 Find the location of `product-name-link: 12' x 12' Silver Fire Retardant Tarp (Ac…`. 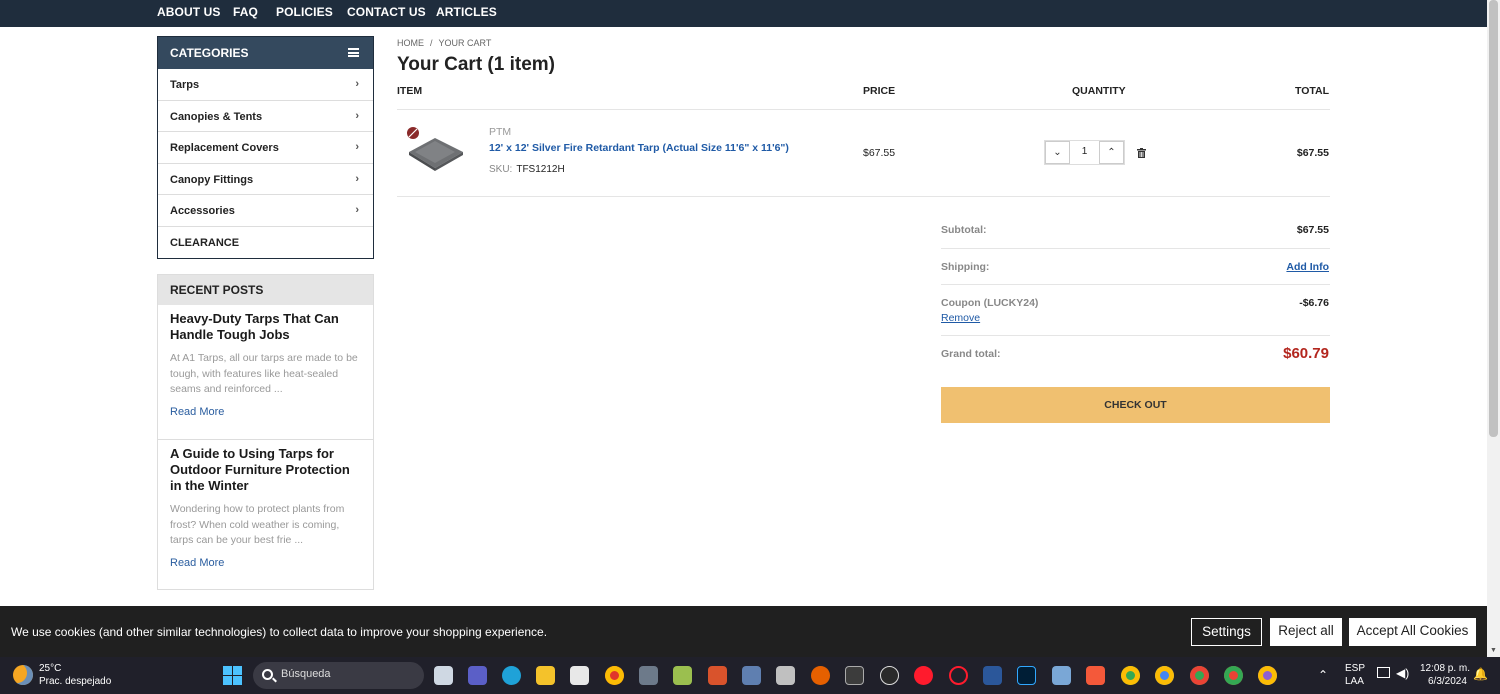

product-name-link: 12' x 12' Silver Fire Retardant Tarp (Ac… is located at coordinates (639, 148).